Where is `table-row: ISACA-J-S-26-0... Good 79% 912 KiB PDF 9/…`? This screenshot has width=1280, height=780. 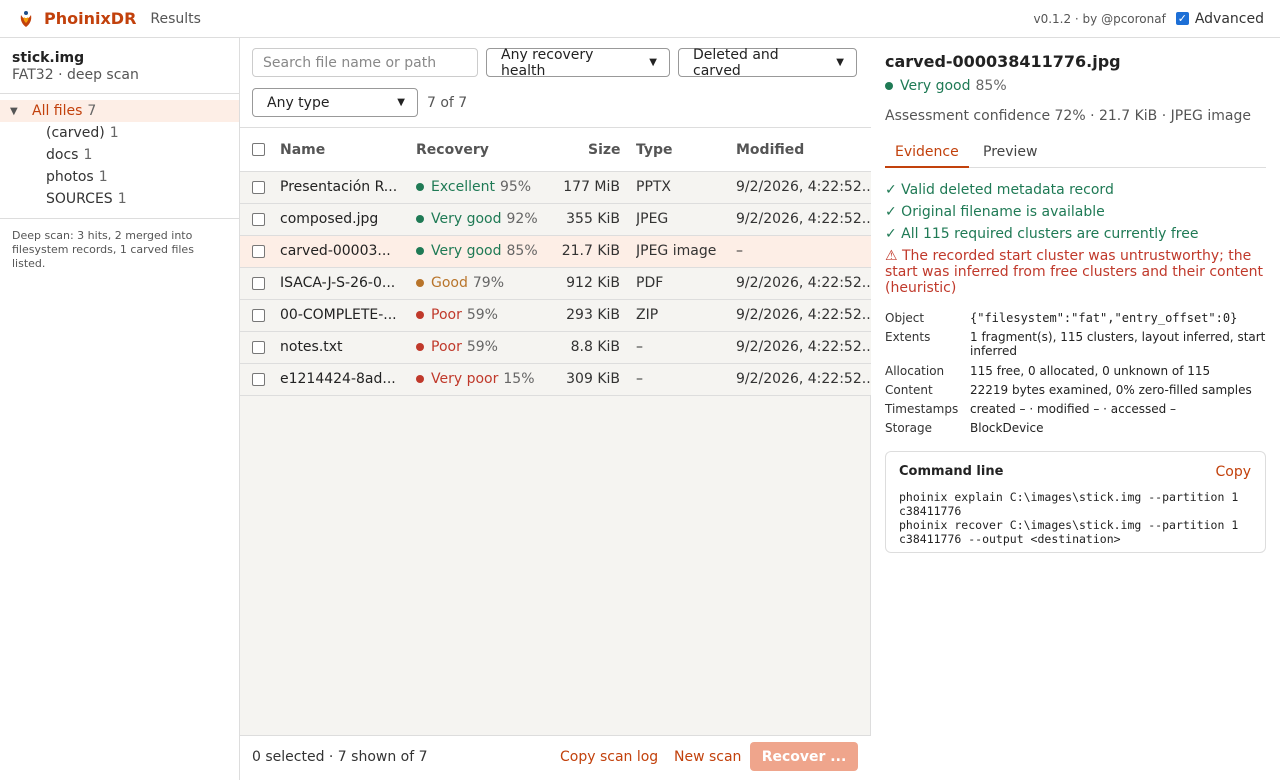 table-row: ISACA-J-S-26-0... Good 79% 912 KiB PDF 9/… is located at coordinates (555, 284).